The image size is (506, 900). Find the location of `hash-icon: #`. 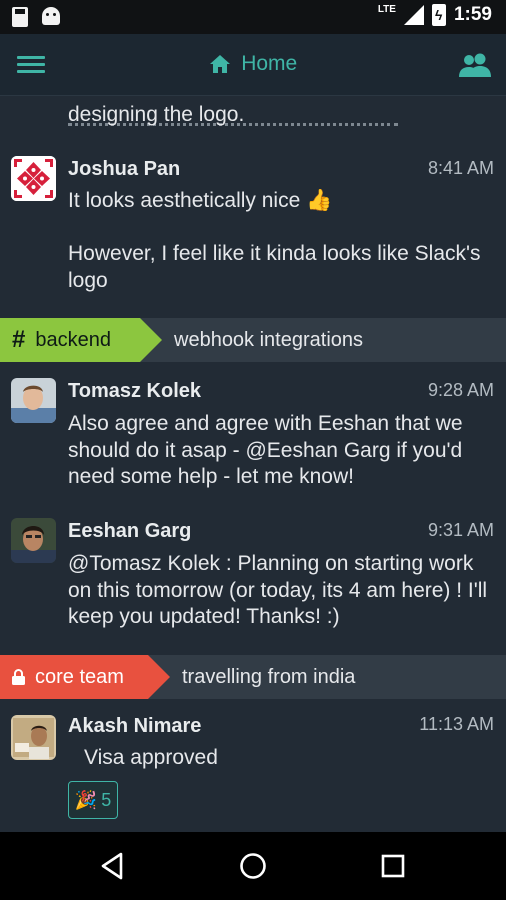

hash-icon: # is located at coordinates (19, 339).